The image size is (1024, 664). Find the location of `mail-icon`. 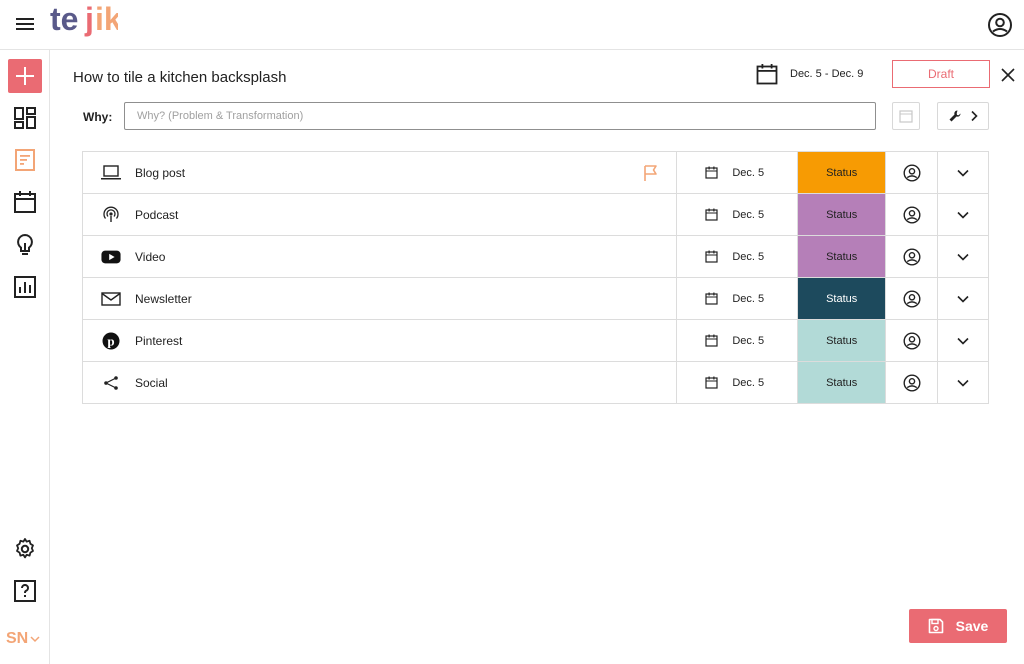

mail-icon is located at coordinates (111, 299).